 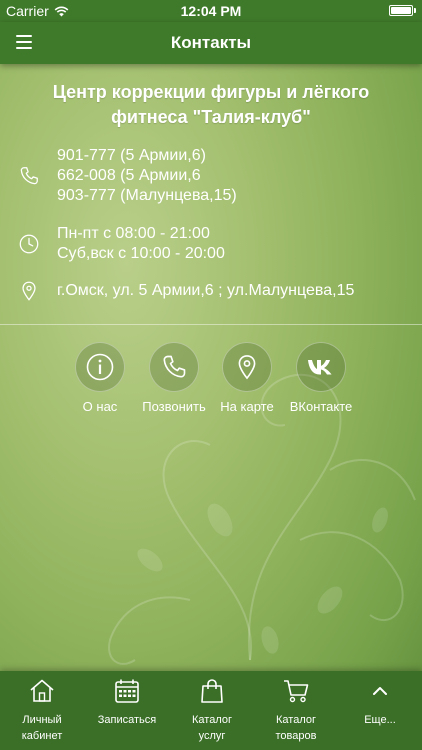 What do you see at coordinates (212, 728) in the screenshot?
I see `tab-label: Каталог услуг` at bounding box center [212, 728].